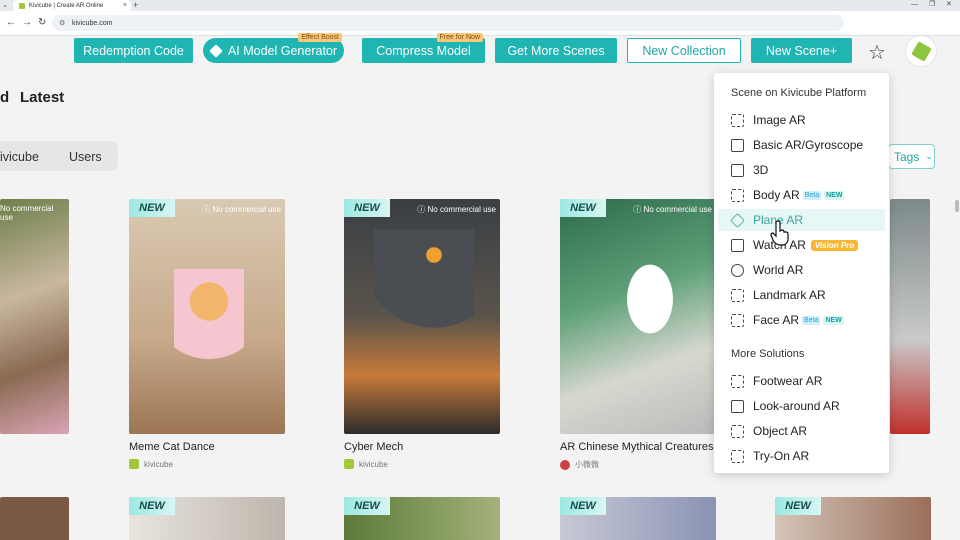  I want to click on vision-pro-badge: Vision Pro, so click(834, 245).